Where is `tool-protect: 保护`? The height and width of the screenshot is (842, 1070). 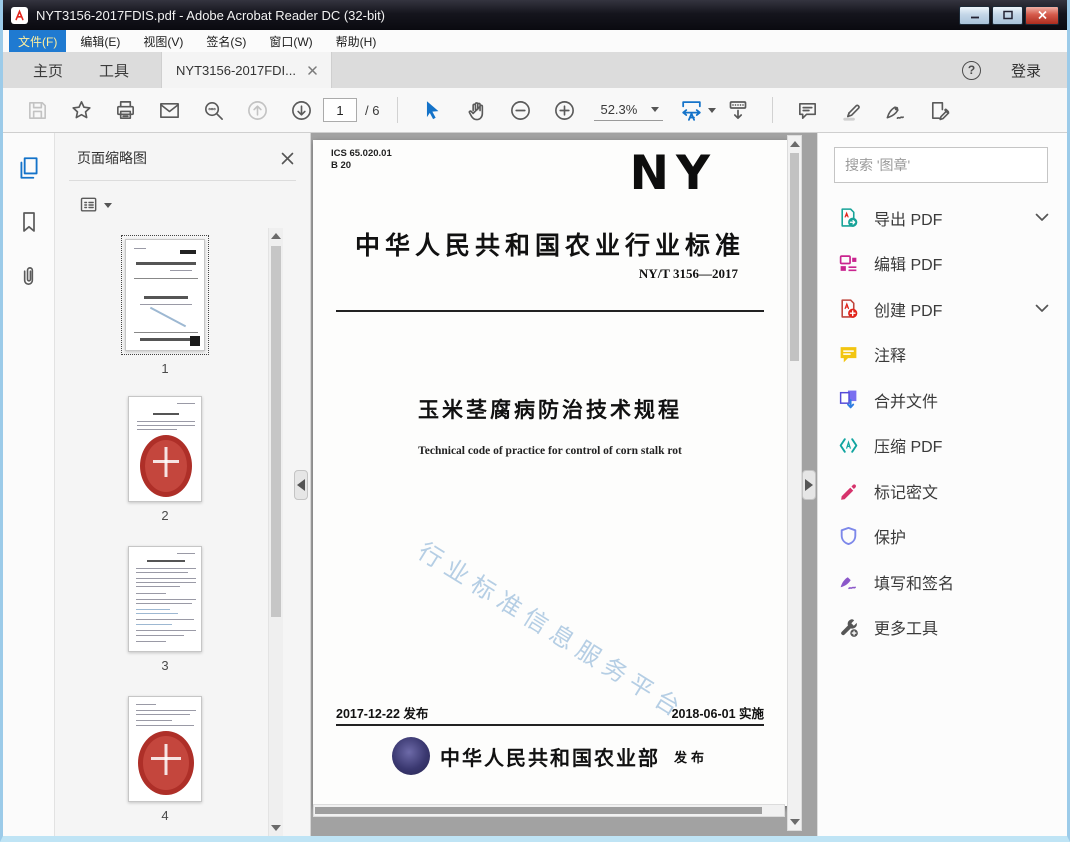
tool-protect: 保护 is located at coordinates (942, 537).